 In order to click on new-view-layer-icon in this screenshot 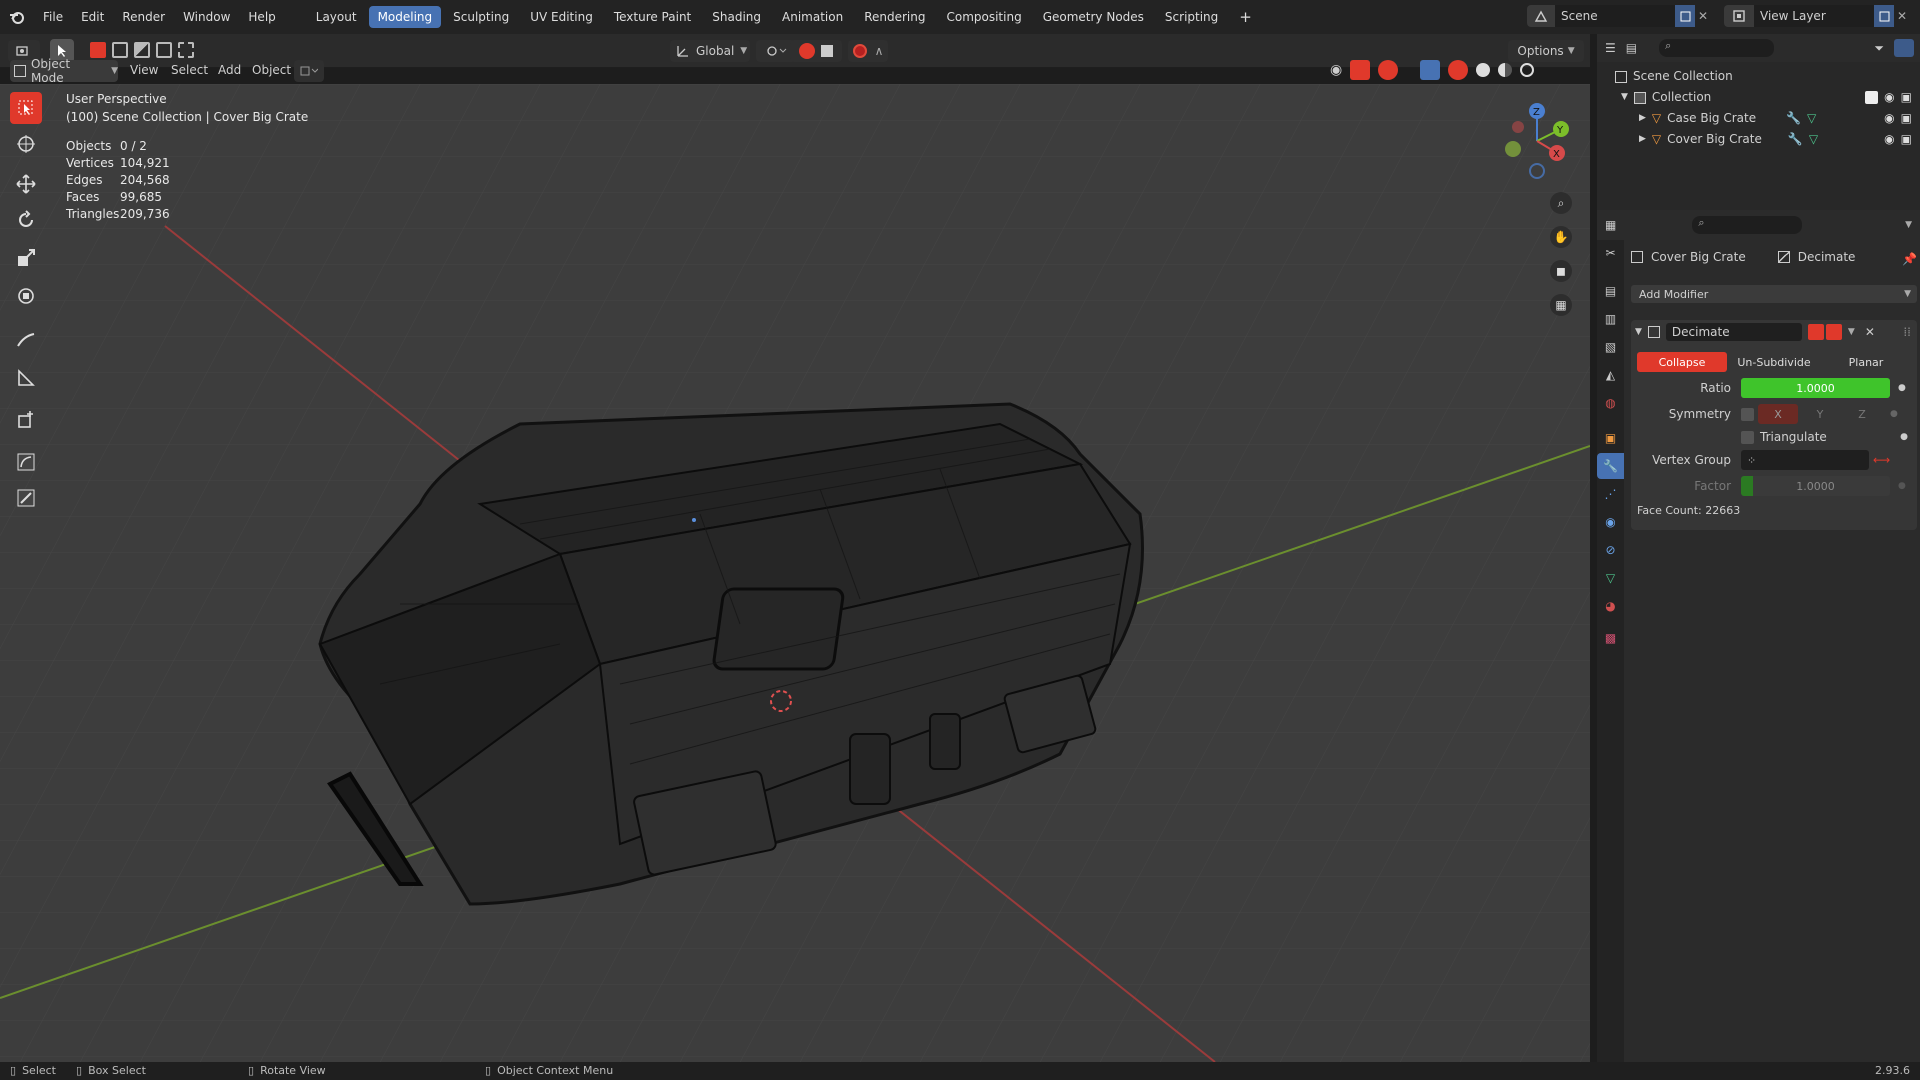, I will do `click(1884, 16)`.